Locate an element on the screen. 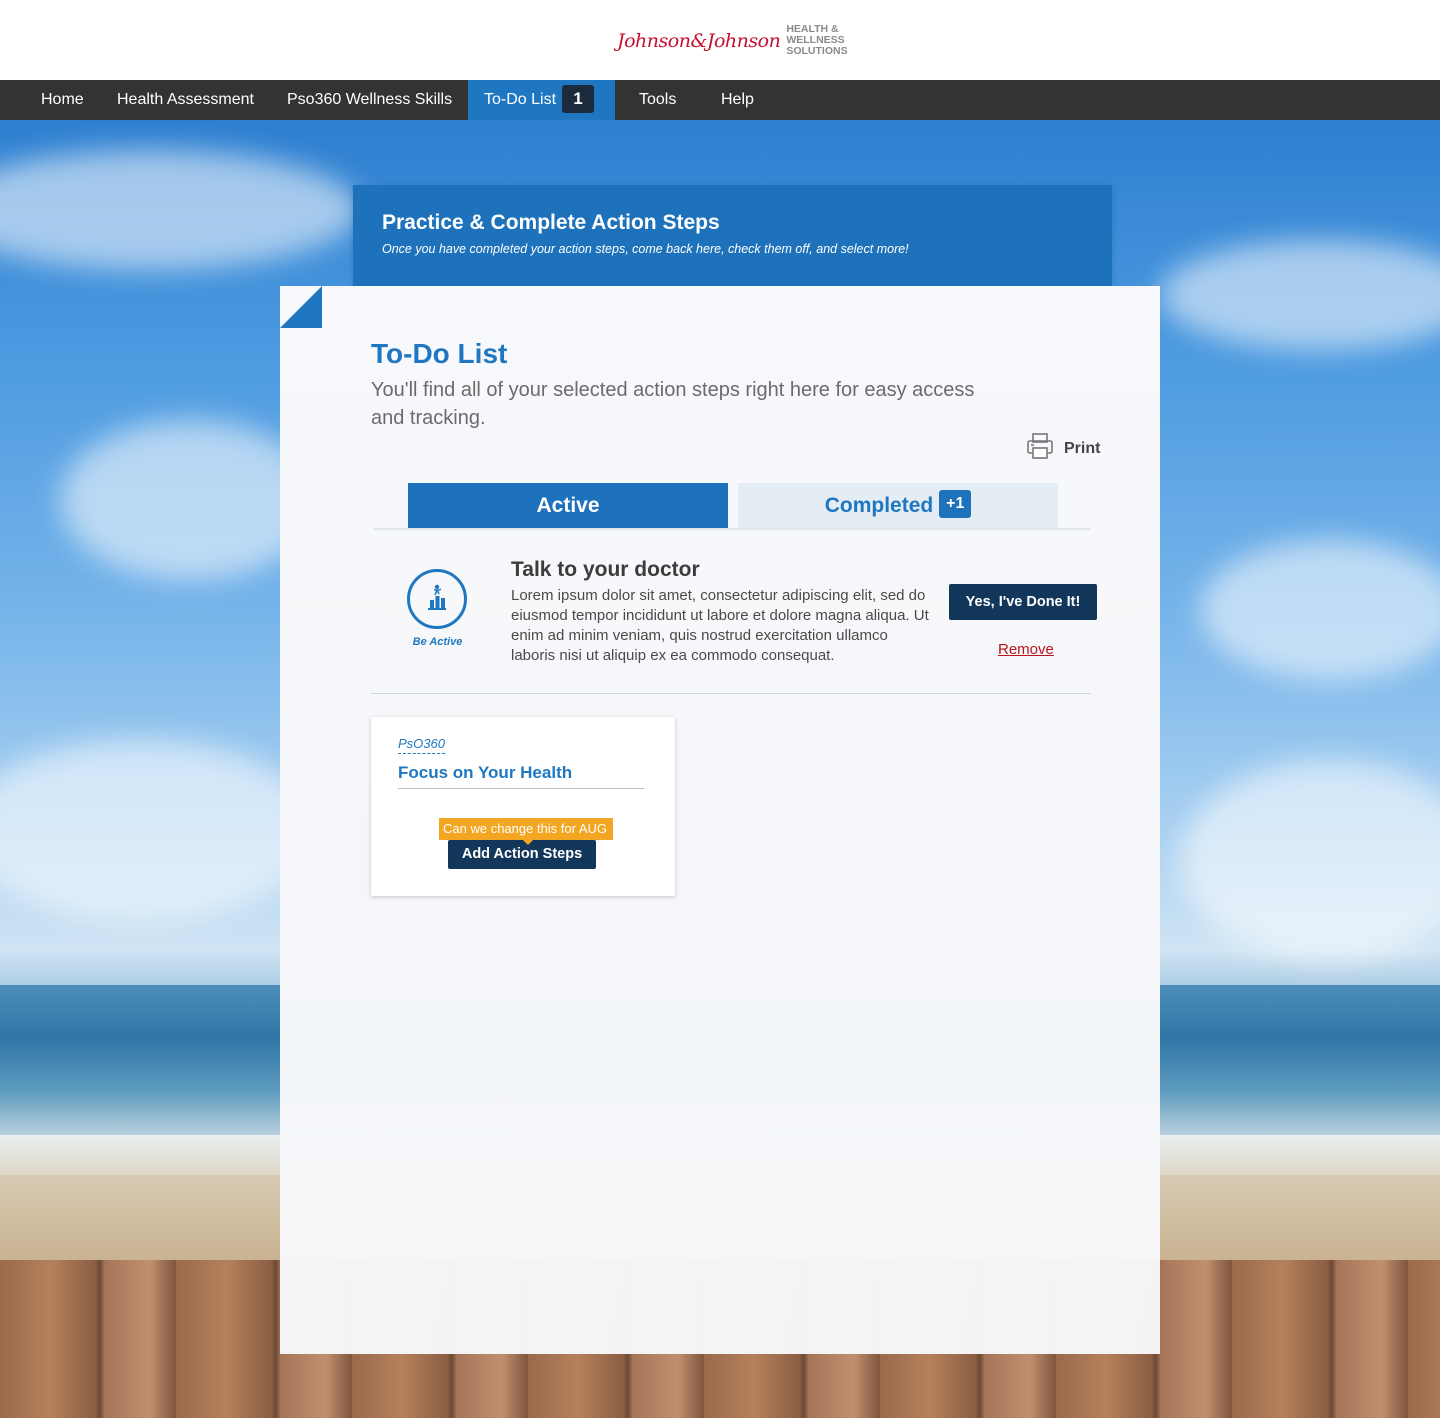  comment-tooltip: Can we change this for AUG is located at coordinates (526, 829).